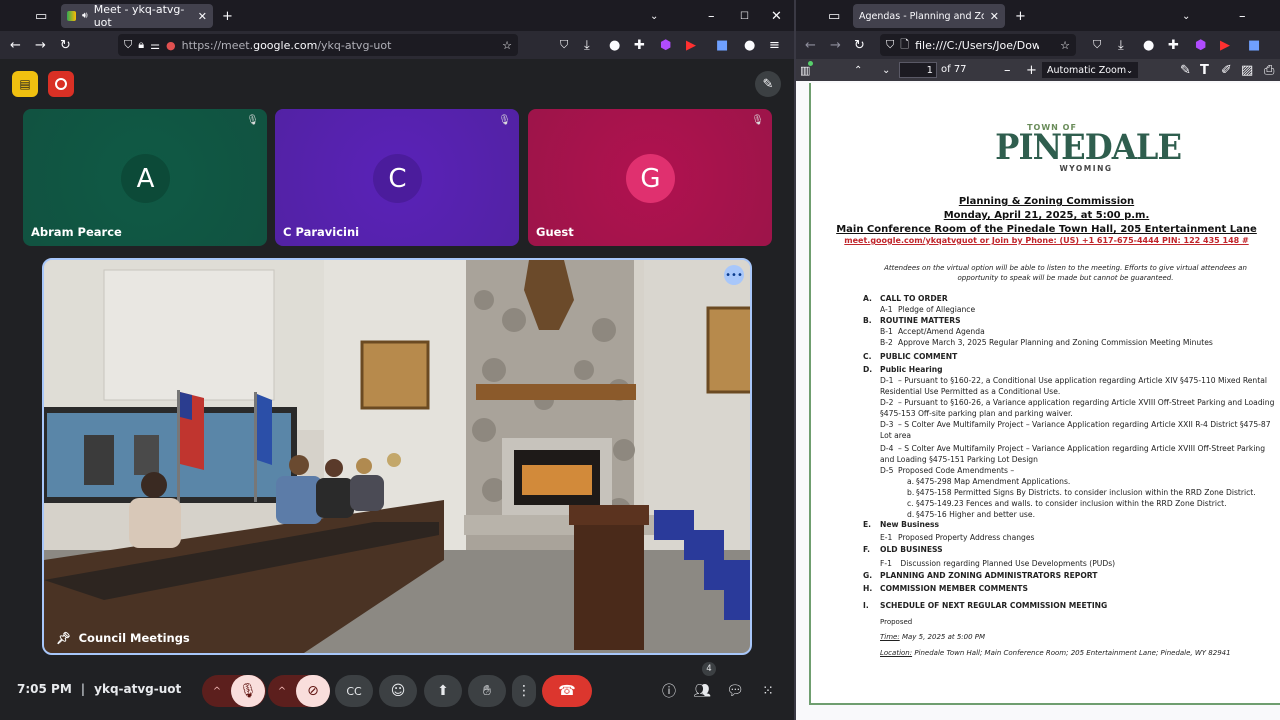 The image size is (1280, 720). What do you see at coordinates (886, 331) in the screenshot?
I see `agenda-key: B-1` at bounding box center [886, 331].